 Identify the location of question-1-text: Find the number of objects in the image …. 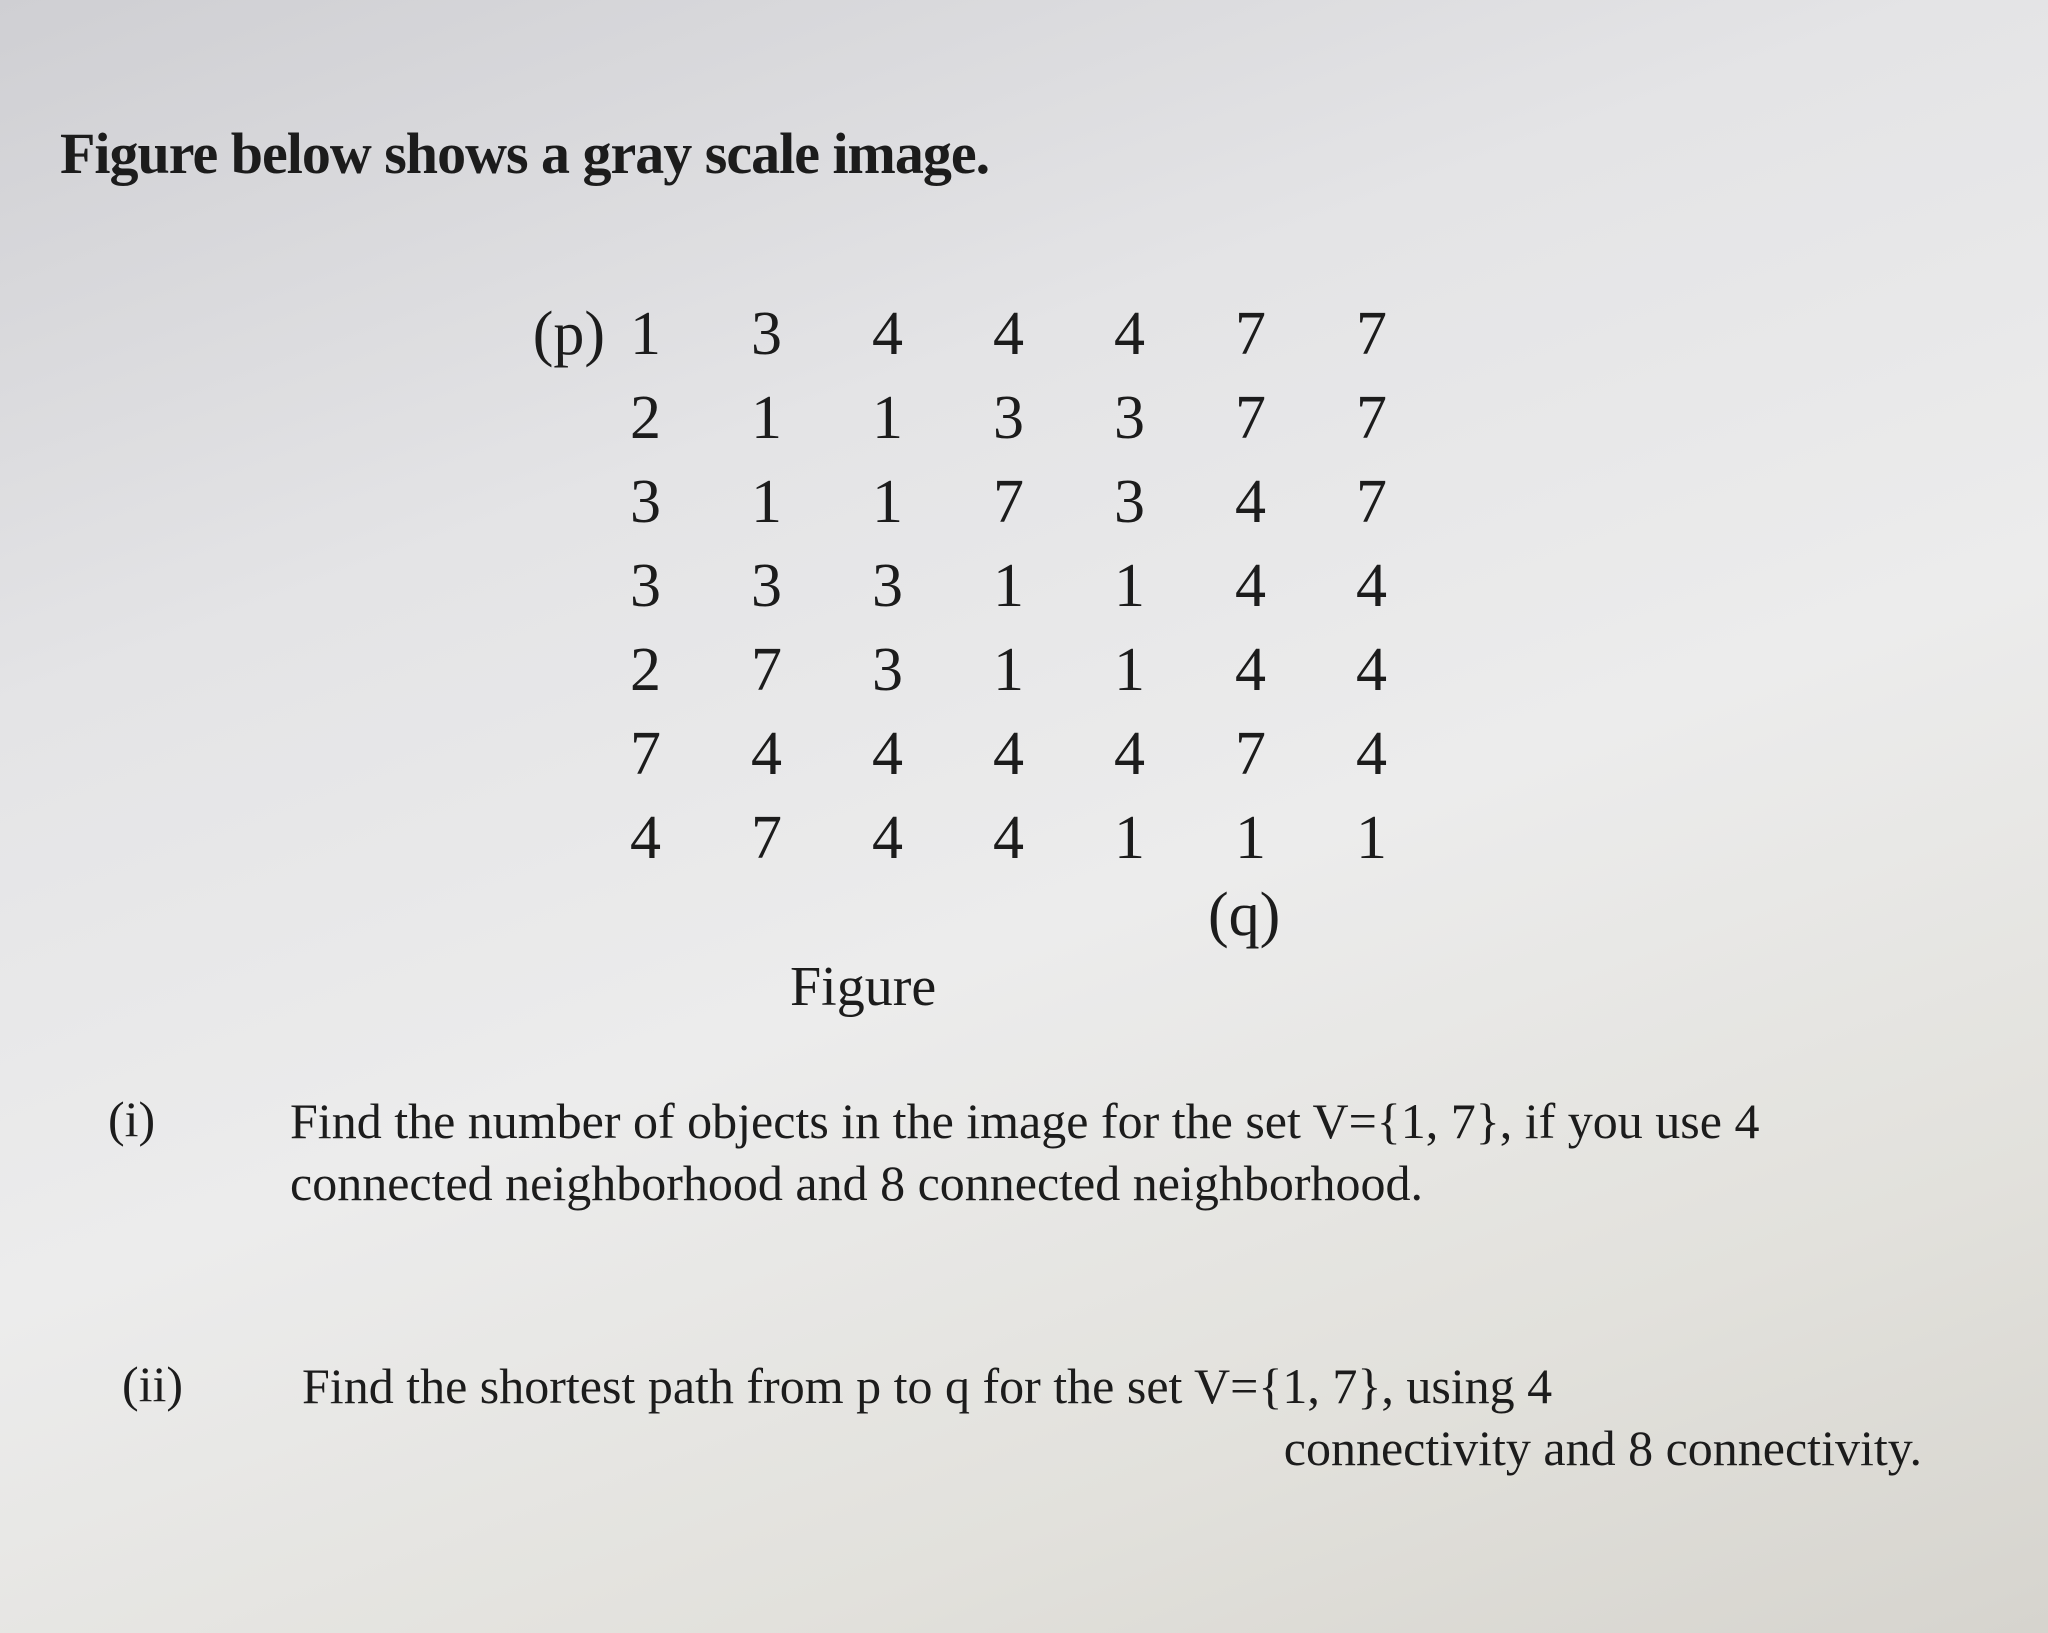
(1025, 1152).